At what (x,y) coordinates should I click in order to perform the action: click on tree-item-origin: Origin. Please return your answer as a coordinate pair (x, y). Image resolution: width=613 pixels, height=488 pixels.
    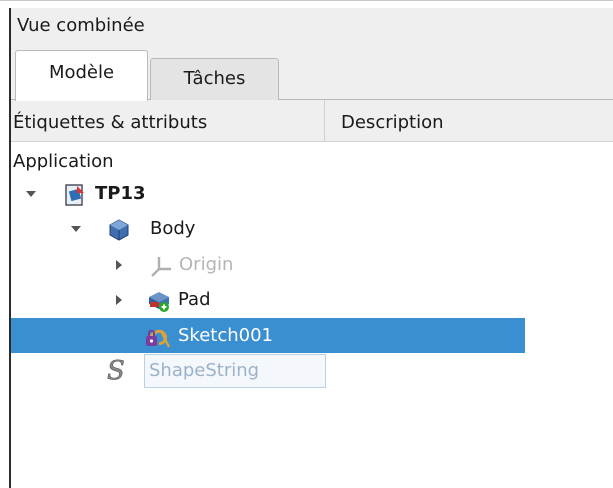
    Looking at the image, I should click on (268, 264).